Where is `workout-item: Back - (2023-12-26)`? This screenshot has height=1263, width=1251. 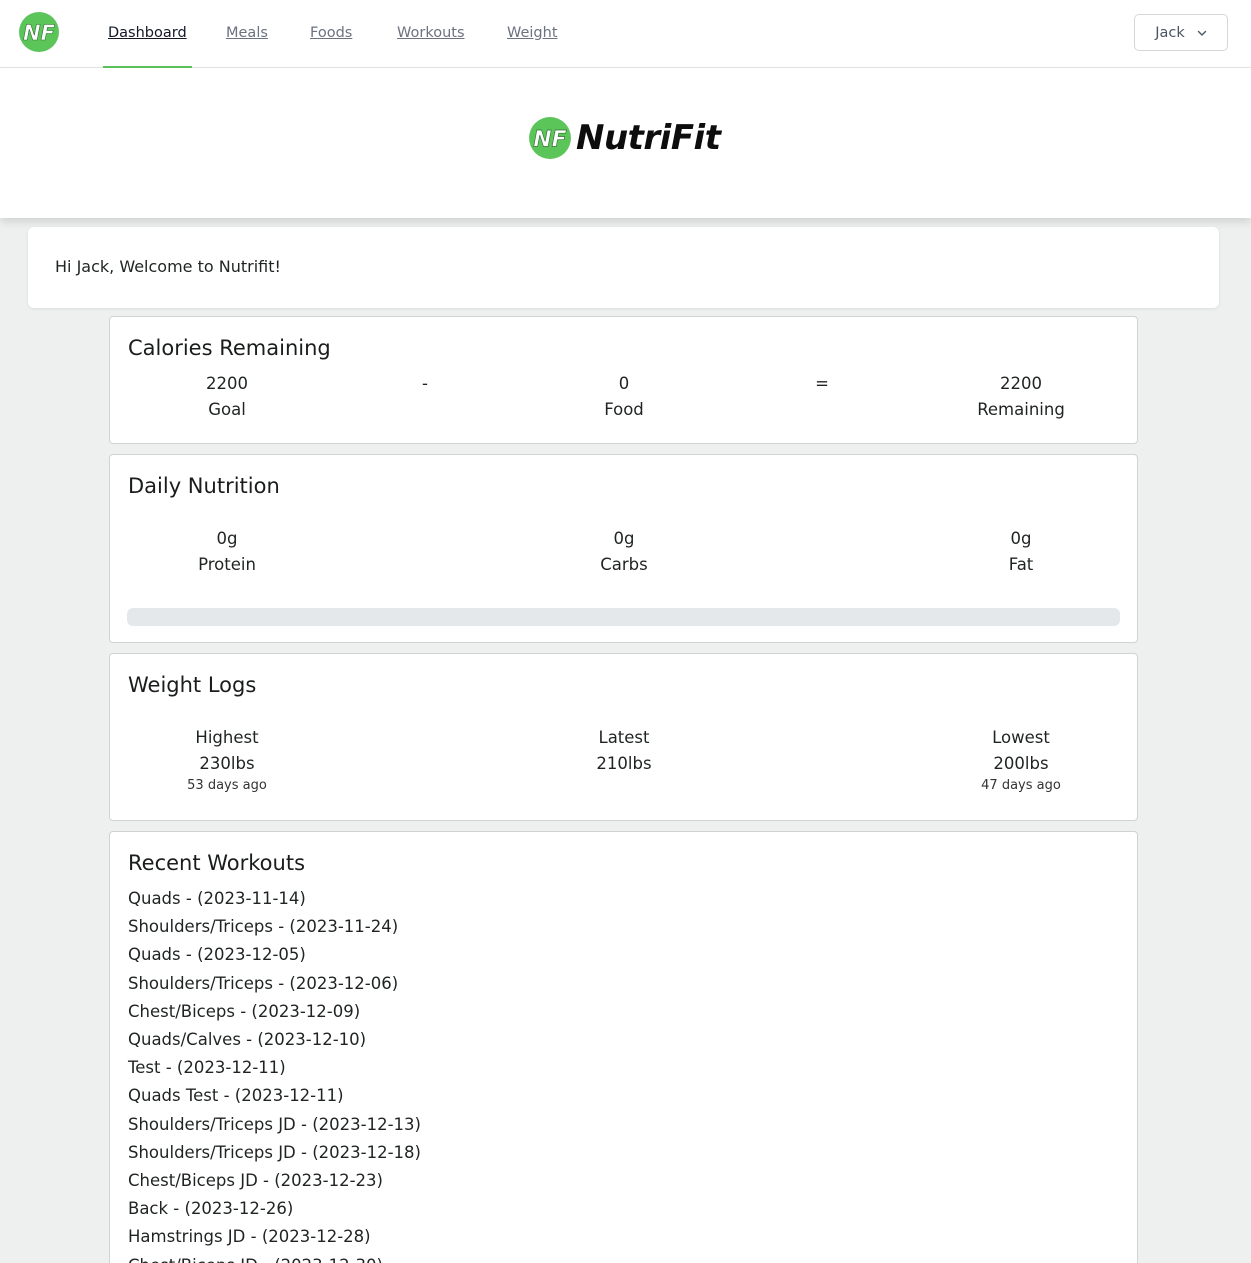 workout-item: Back - (2023-12-26) is located at coordinates (274, 1209).